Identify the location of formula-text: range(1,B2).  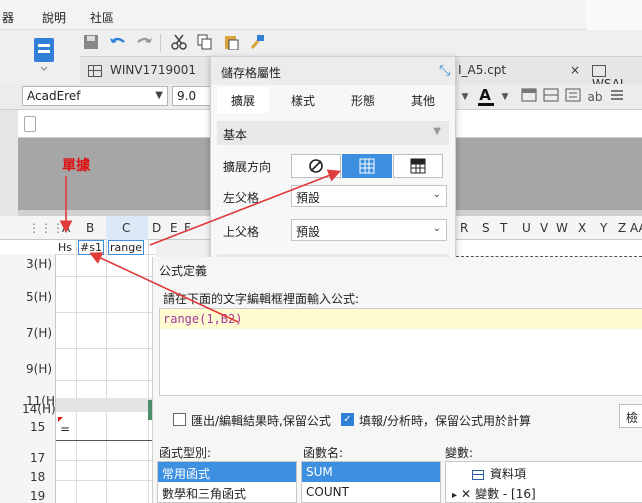
(202, 319).